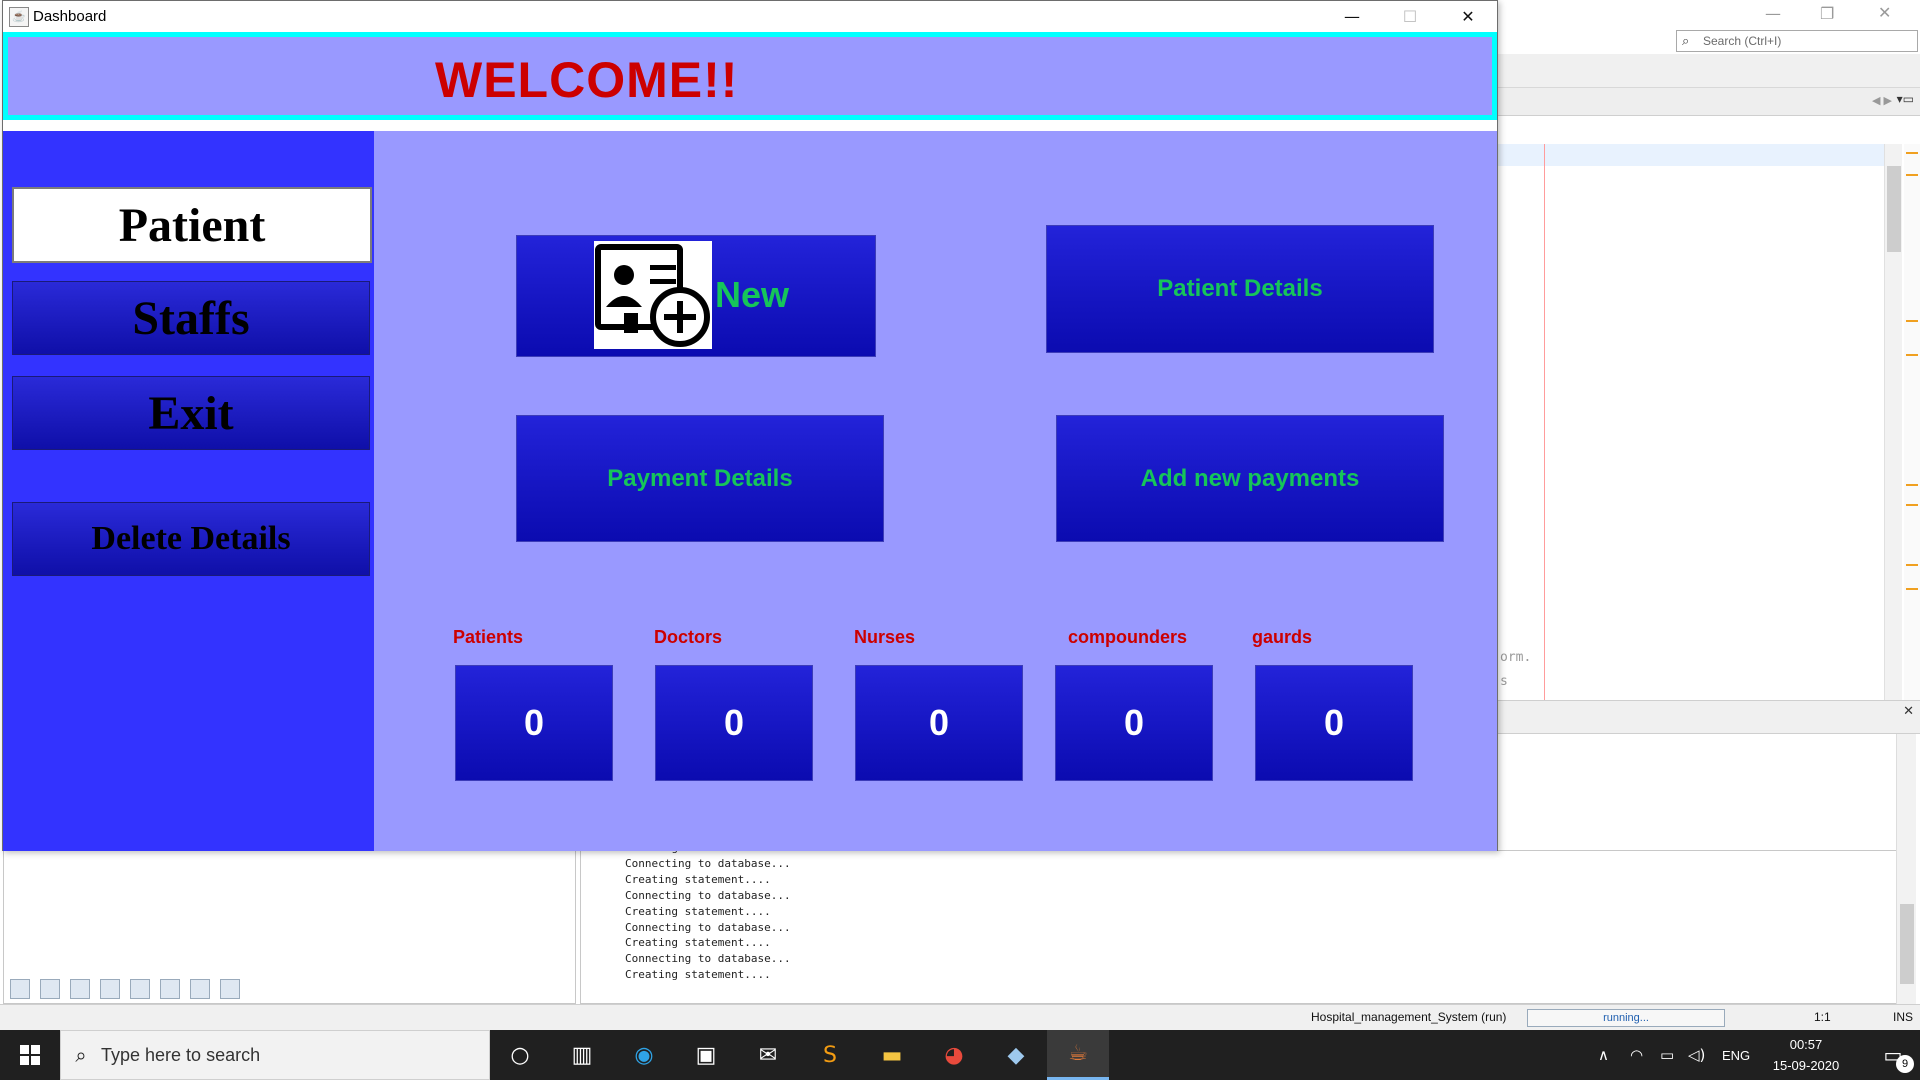 The image size is (1920, 1080). I want to click on clock-date: 15-09-2020, so click(1806, 1065).